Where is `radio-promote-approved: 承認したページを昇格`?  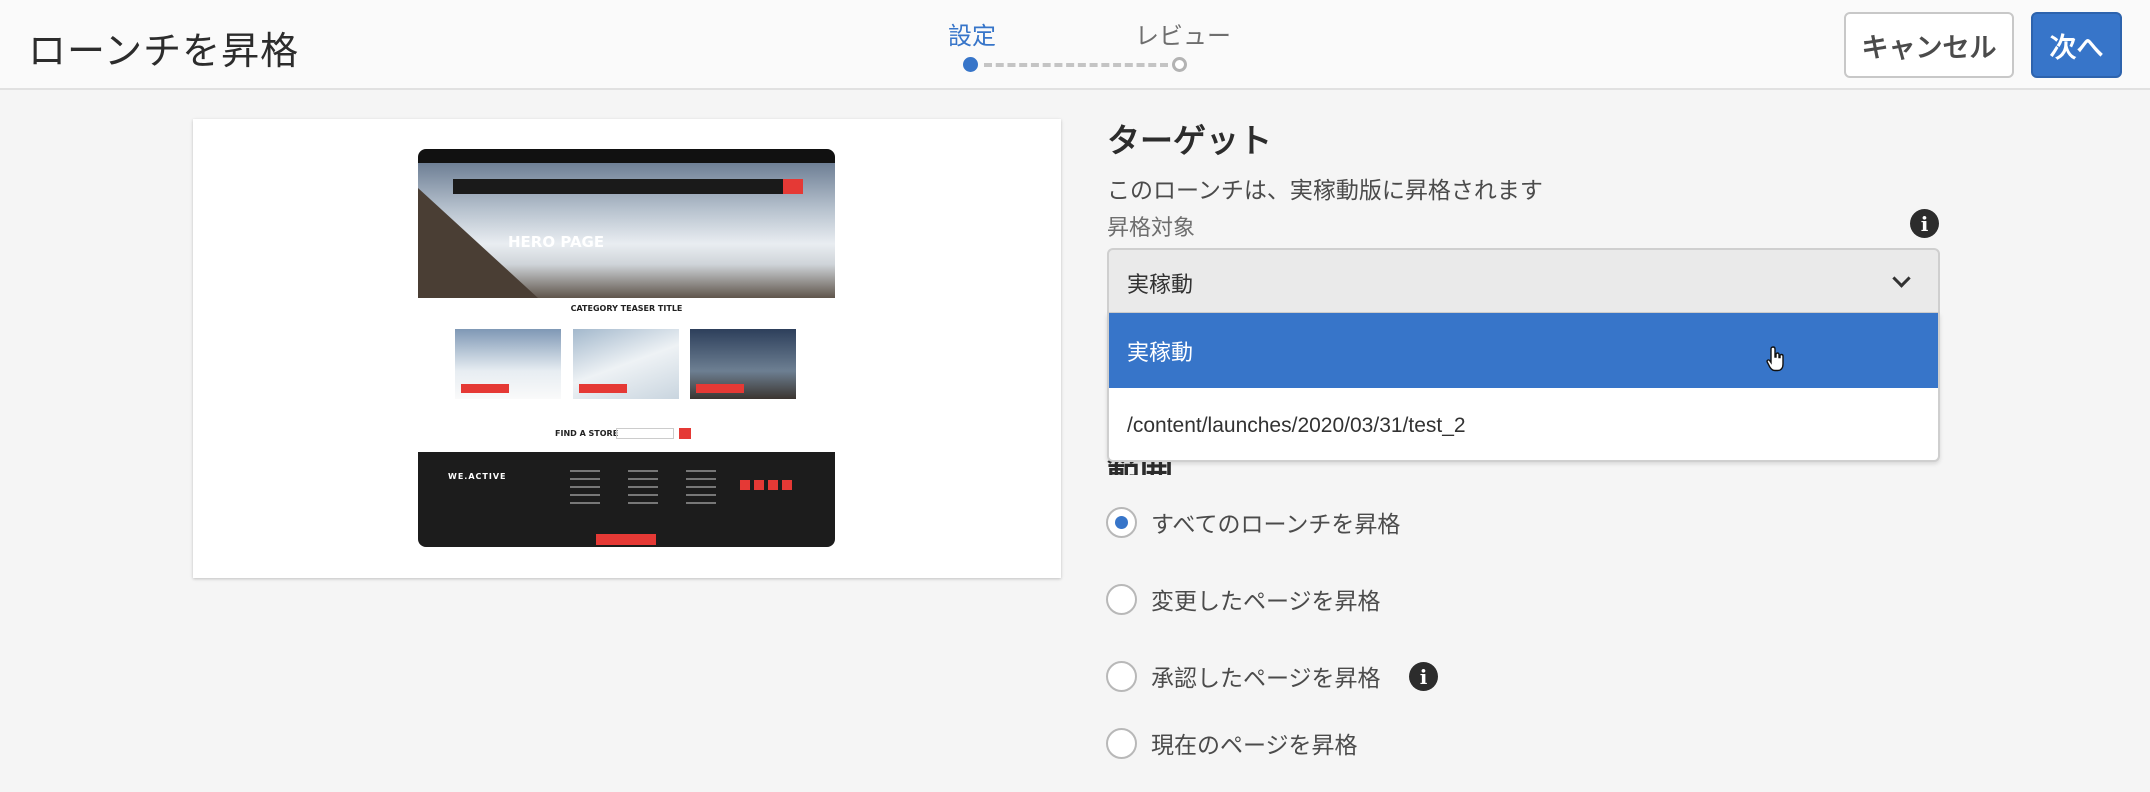 radio-promote-approved: 承認したページを昇格 is located at coordinates (1243, 676).